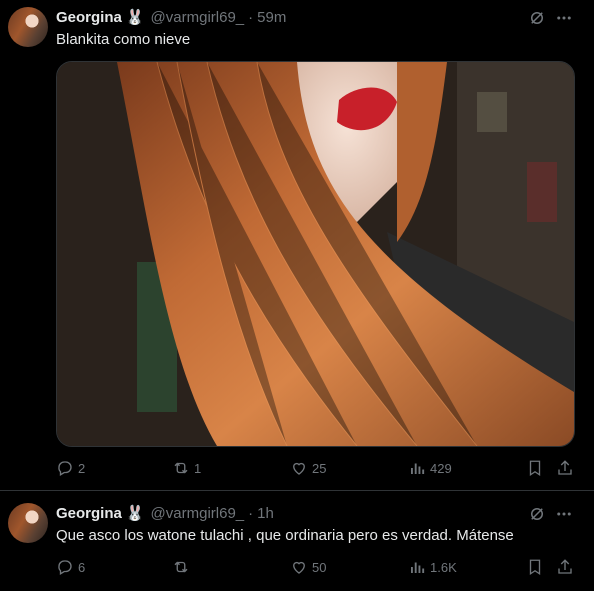 This screenshot has height=591, width=594. What do you see at coordinates (265, 513) in the screenshot?
I see `timestamp: 1h` at bounding box center [265, 513].